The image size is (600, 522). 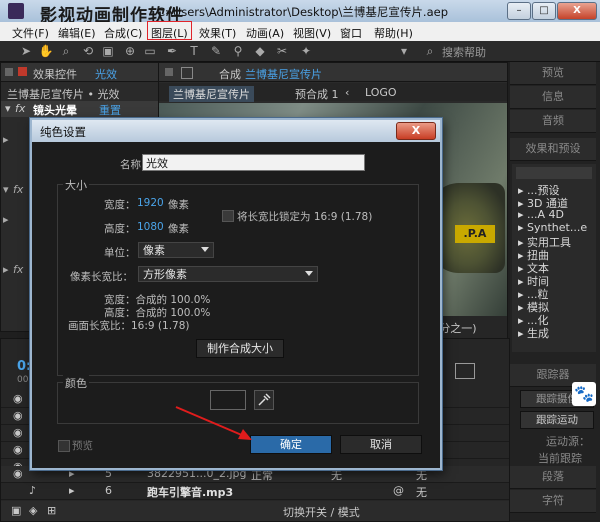 I want to click on zoom-tool-icon: ⌕, so click(x=66, y=51).